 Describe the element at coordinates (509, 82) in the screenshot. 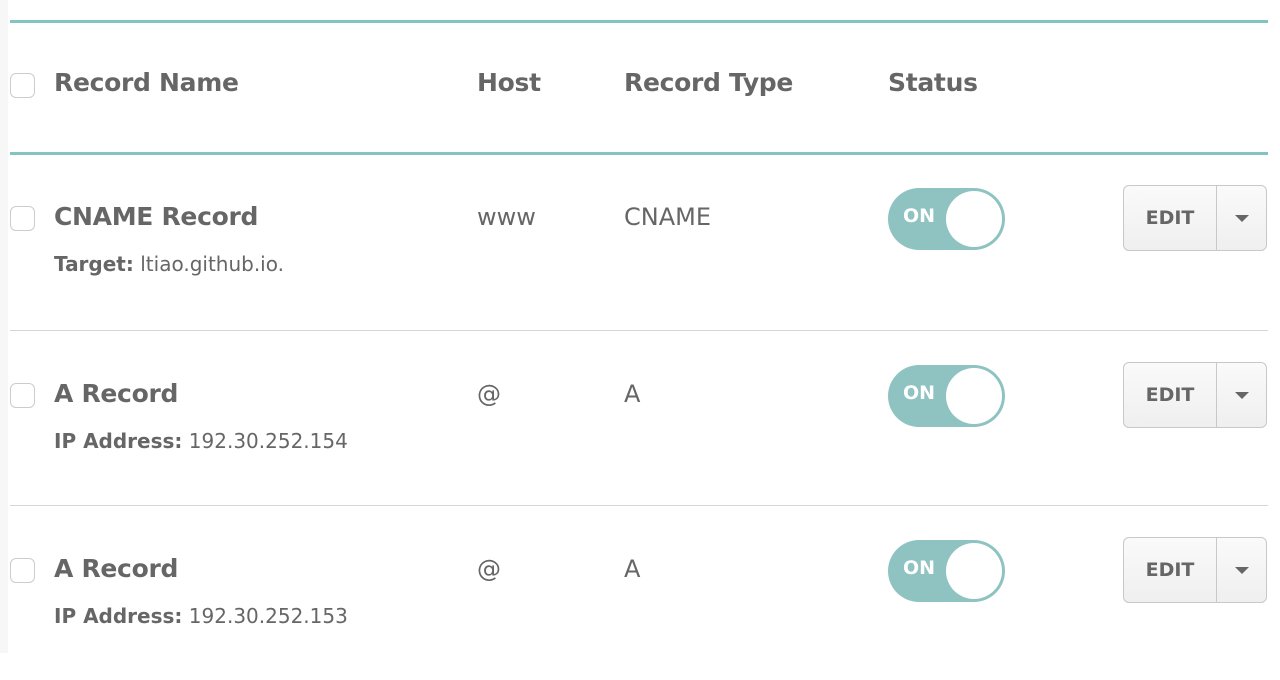

I see `header-host: Host` at that location.